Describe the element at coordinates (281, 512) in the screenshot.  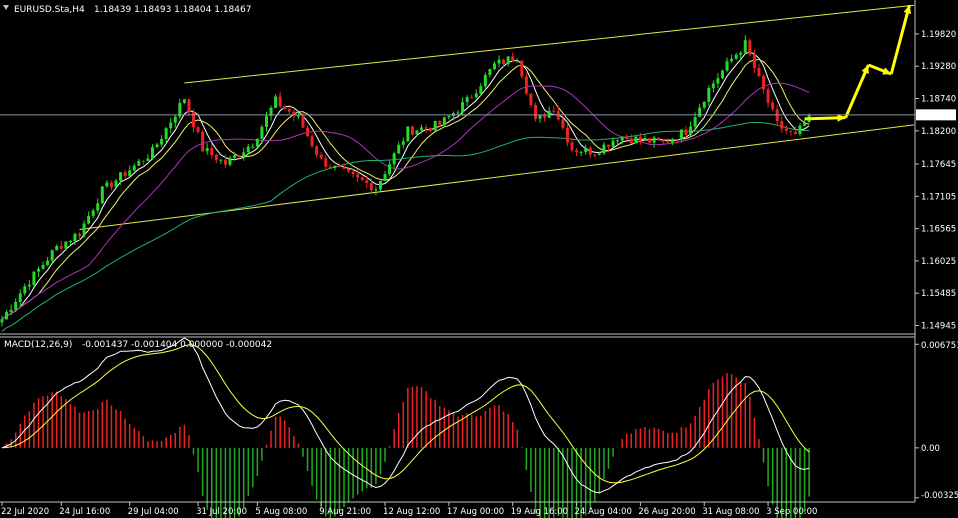
I see `time-tick-label: 5 Aug 08:00` at that location.